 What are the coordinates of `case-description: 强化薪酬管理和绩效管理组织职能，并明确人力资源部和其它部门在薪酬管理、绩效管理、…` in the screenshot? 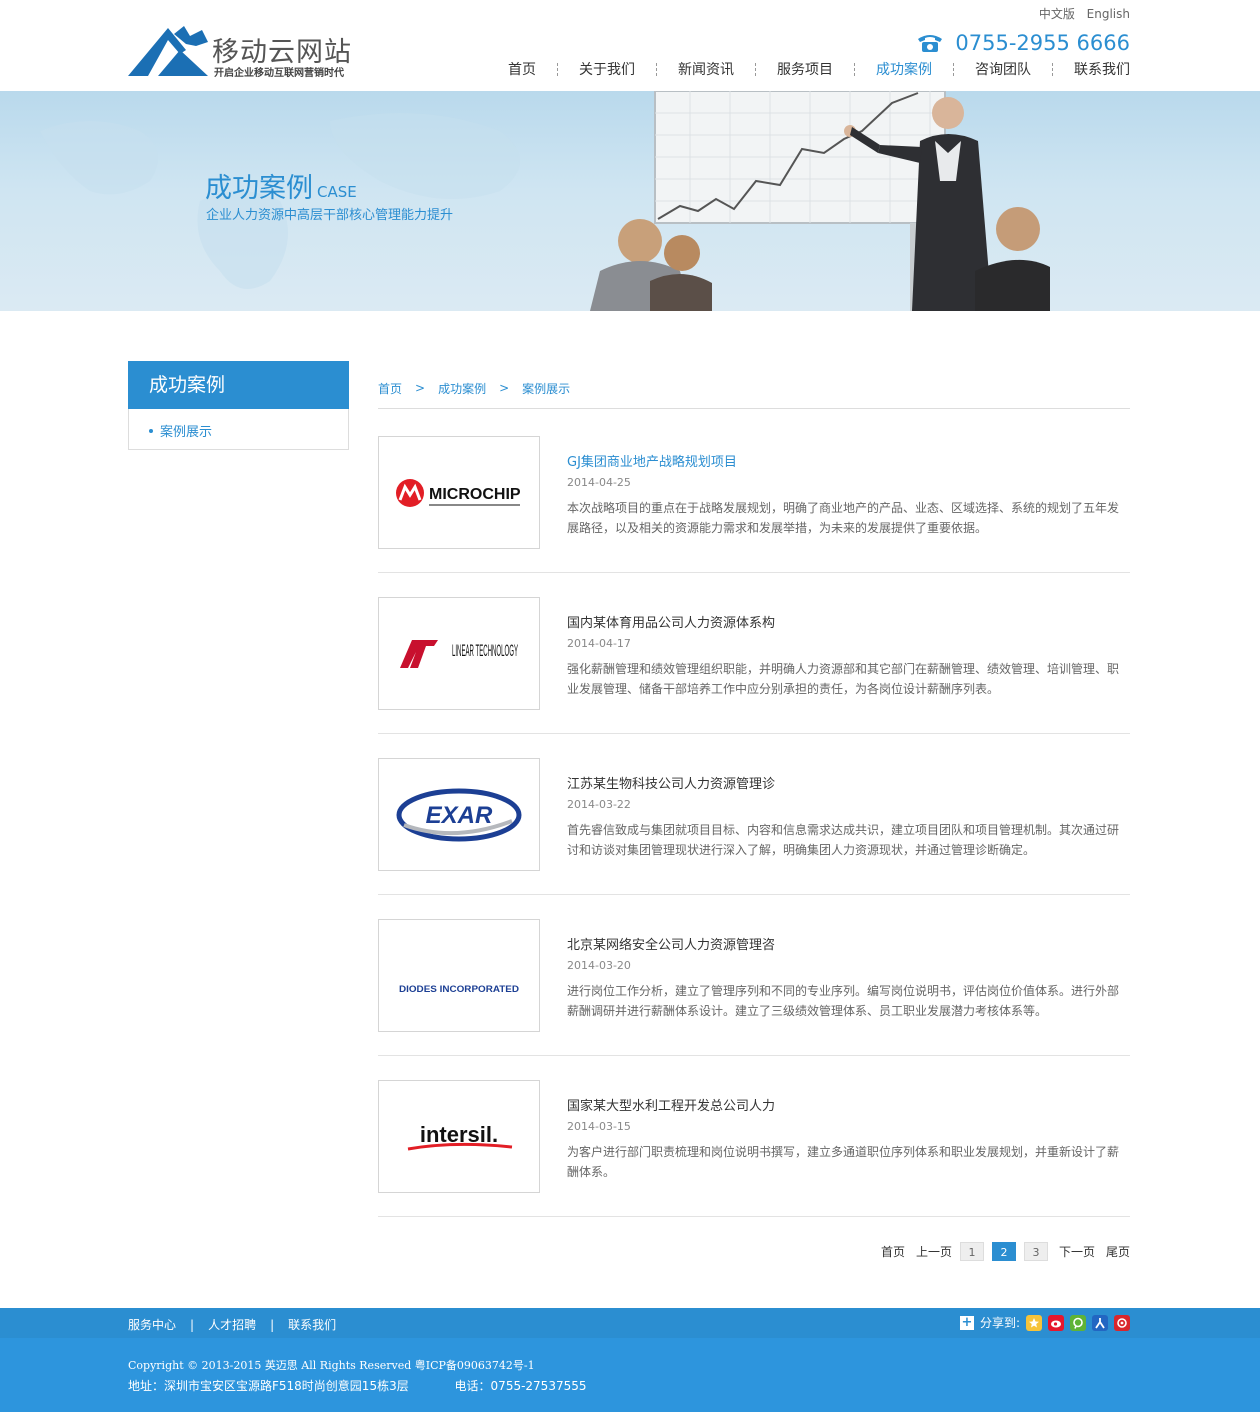 It's located at (843, 679).